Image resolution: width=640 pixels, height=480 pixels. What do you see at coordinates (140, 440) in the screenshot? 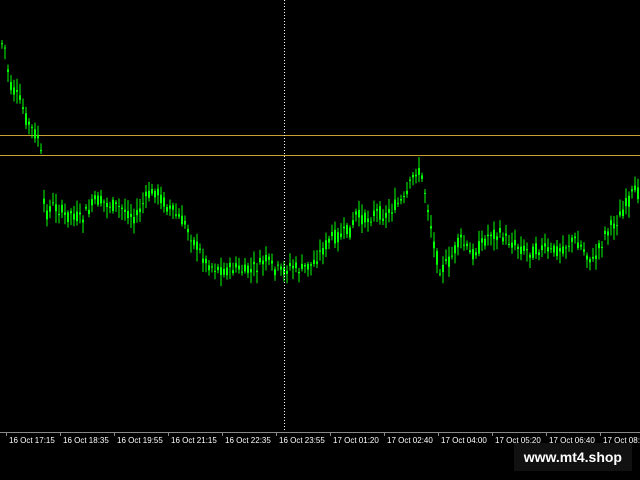
I see `time-label: 16 Oct 19:55` at bounding box center [140, 440].